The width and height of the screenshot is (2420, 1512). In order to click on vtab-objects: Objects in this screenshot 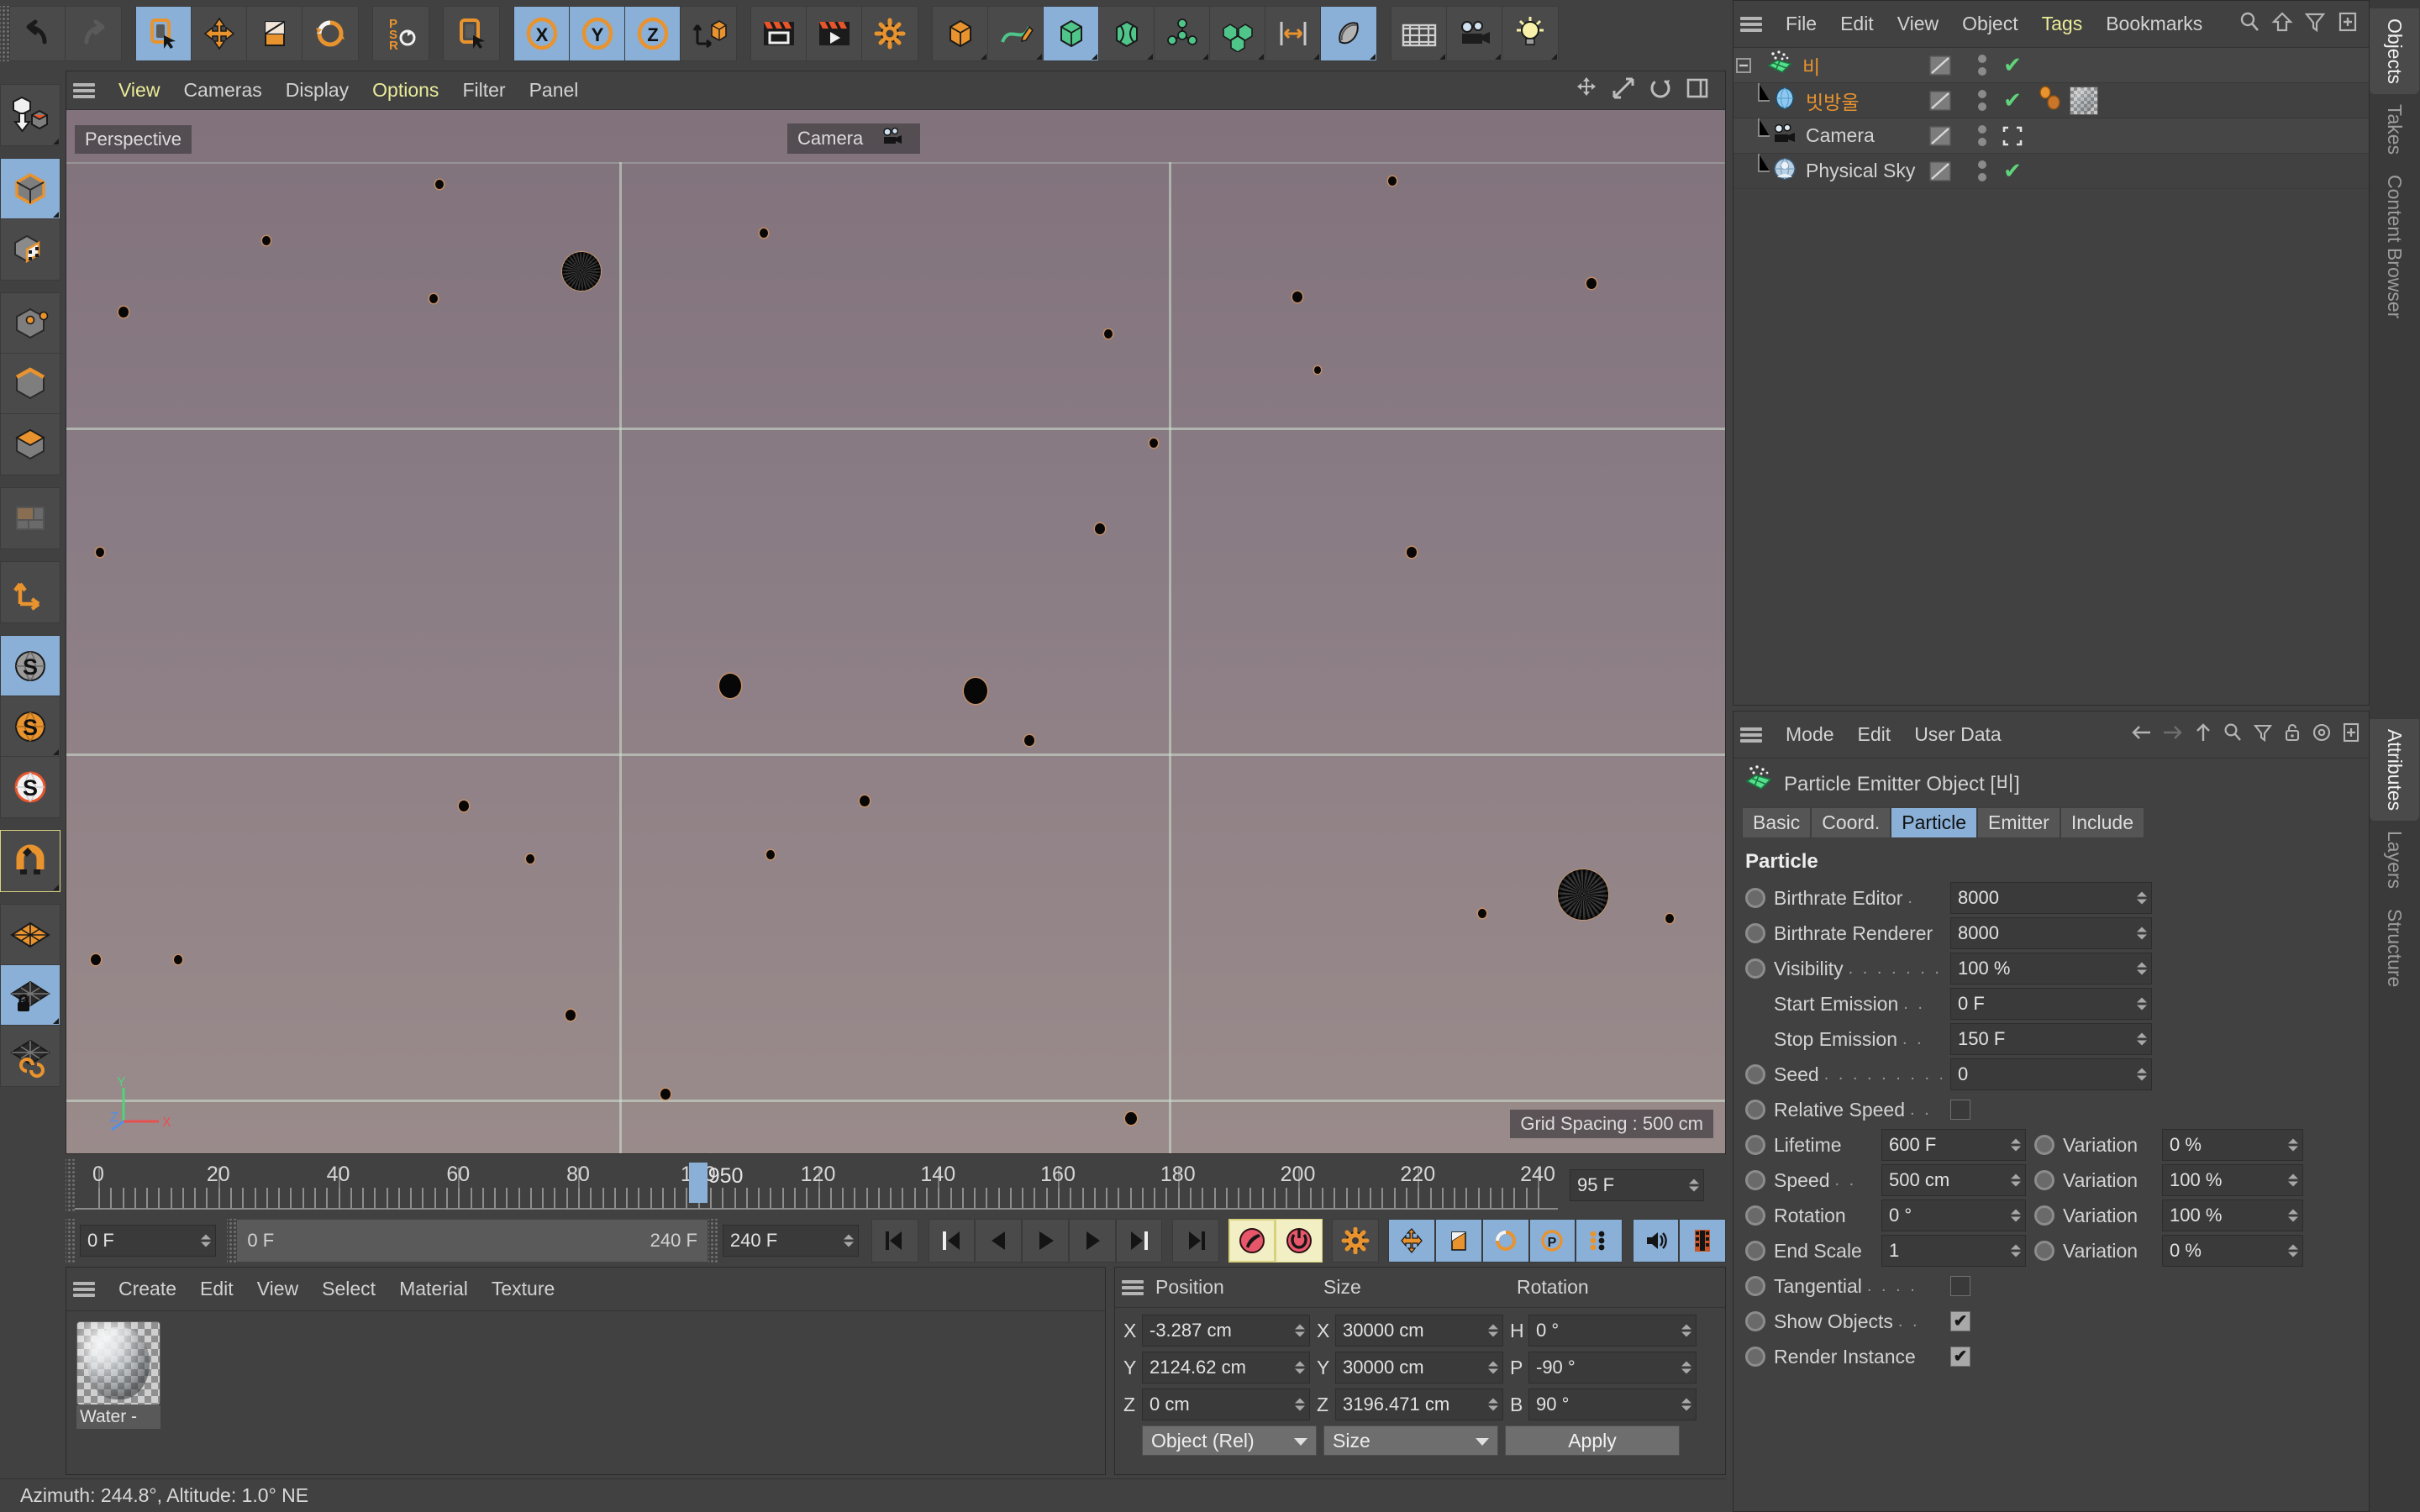, I will do `click(2394, 51)`.